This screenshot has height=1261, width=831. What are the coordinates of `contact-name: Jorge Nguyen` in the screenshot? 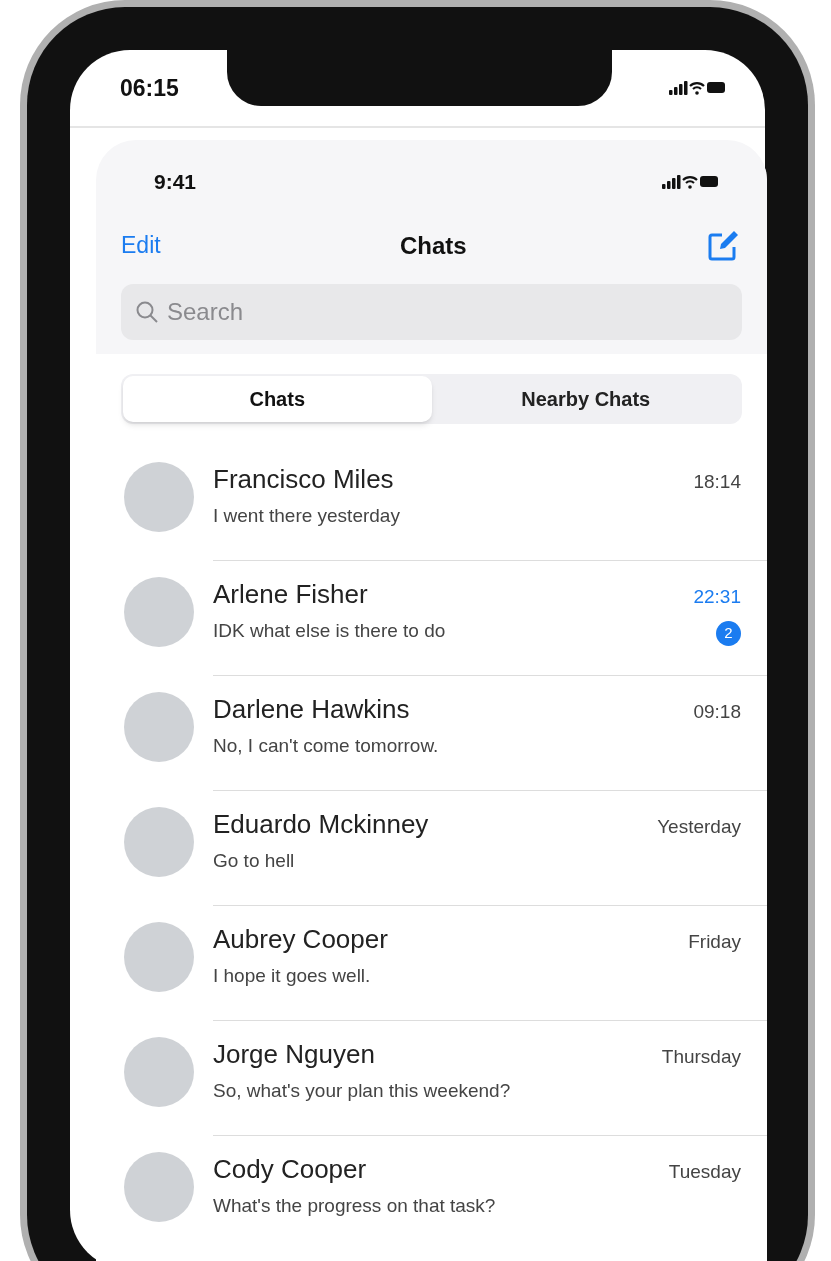 It's located at (294, 1054).